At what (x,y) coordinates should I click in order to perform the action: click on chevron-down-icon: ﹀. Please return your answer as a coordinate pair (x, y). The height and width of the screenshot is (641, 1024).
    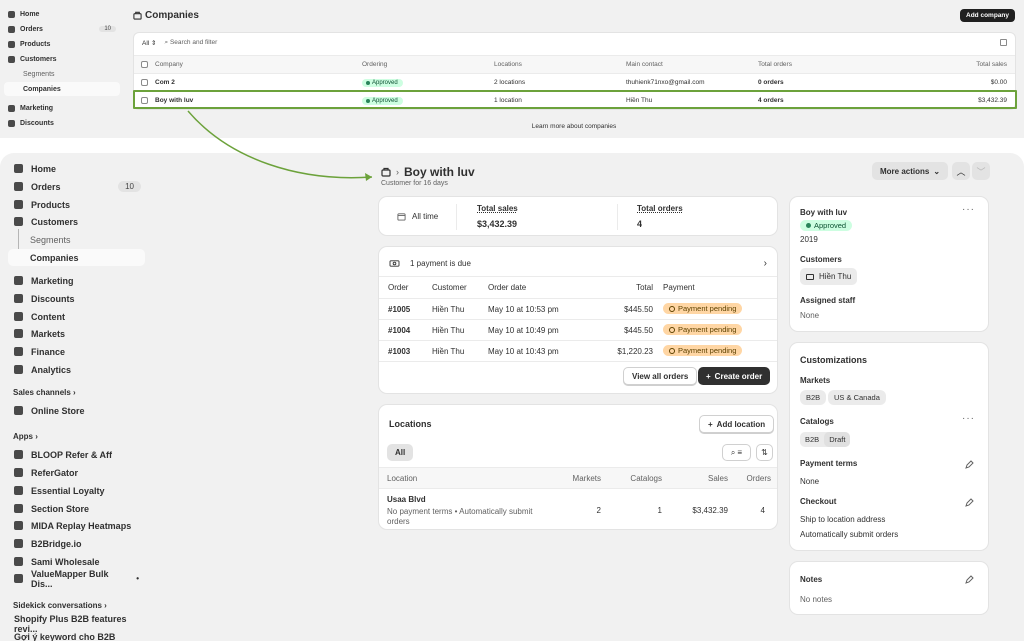
    Looking at the image, I should click on (981, 171).